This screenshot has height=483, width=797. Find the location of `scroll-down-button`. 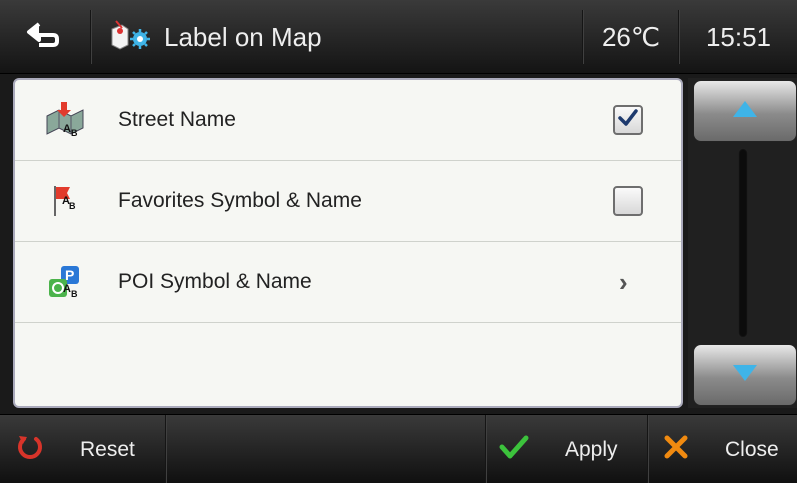

scroll-down-button is located at coordinates (745, 375).